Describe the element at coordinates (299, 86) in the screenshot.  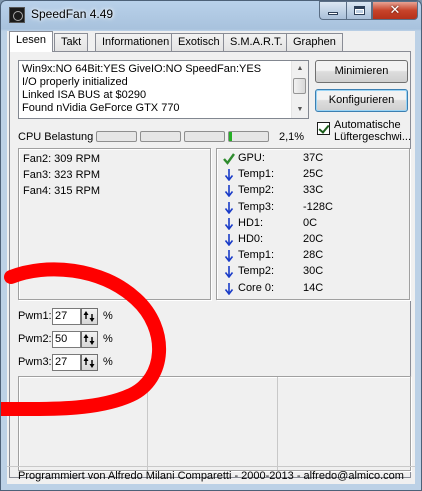
I see `scrollbar-thumb` at that location.